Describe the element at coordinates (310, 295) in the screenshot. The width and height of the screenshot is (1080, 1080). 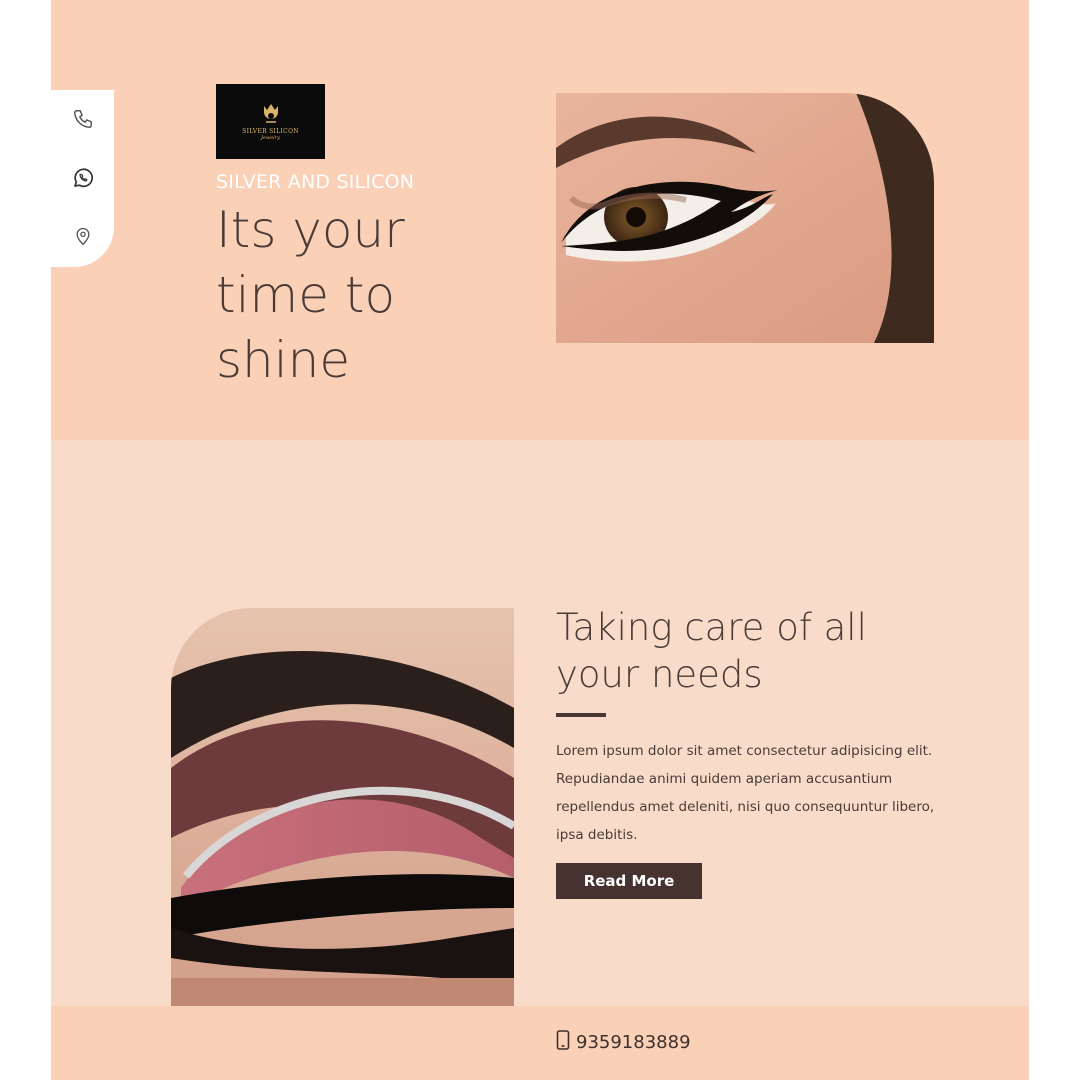
I see `hero-headline: Its your time to shine` at that location.